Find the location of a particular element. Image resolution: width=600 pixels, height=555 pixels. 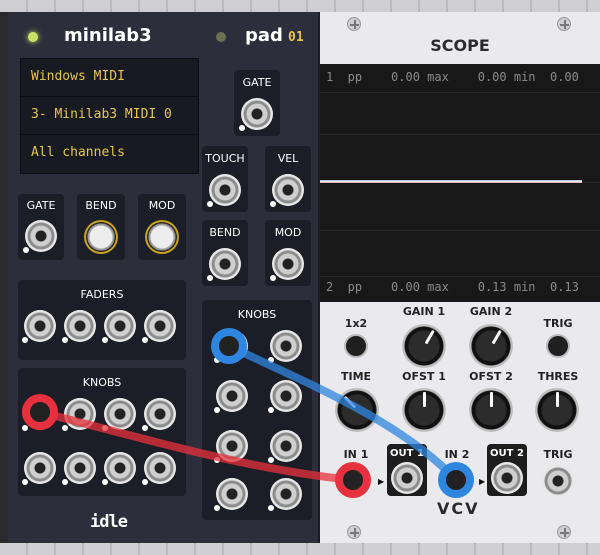

idle-logo: idle is located at coordinates (109, 522).